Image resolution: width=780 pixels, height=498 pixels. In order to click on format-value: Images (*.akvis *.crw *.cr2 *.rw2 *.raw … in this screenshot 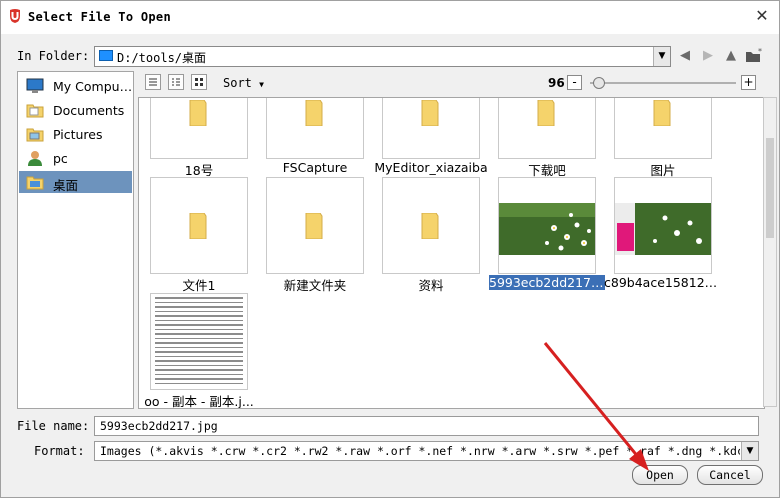, I will do `click(420, 451)`.